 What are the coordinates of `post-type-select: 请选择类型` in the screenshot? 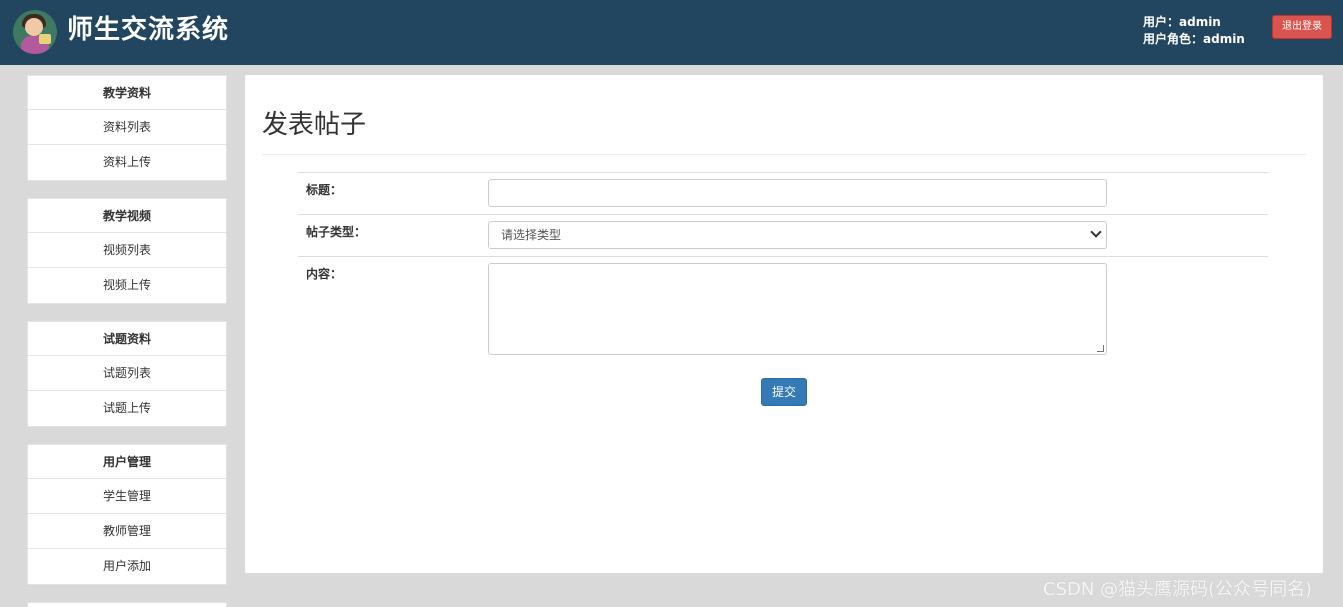 It's located at (797, 235).